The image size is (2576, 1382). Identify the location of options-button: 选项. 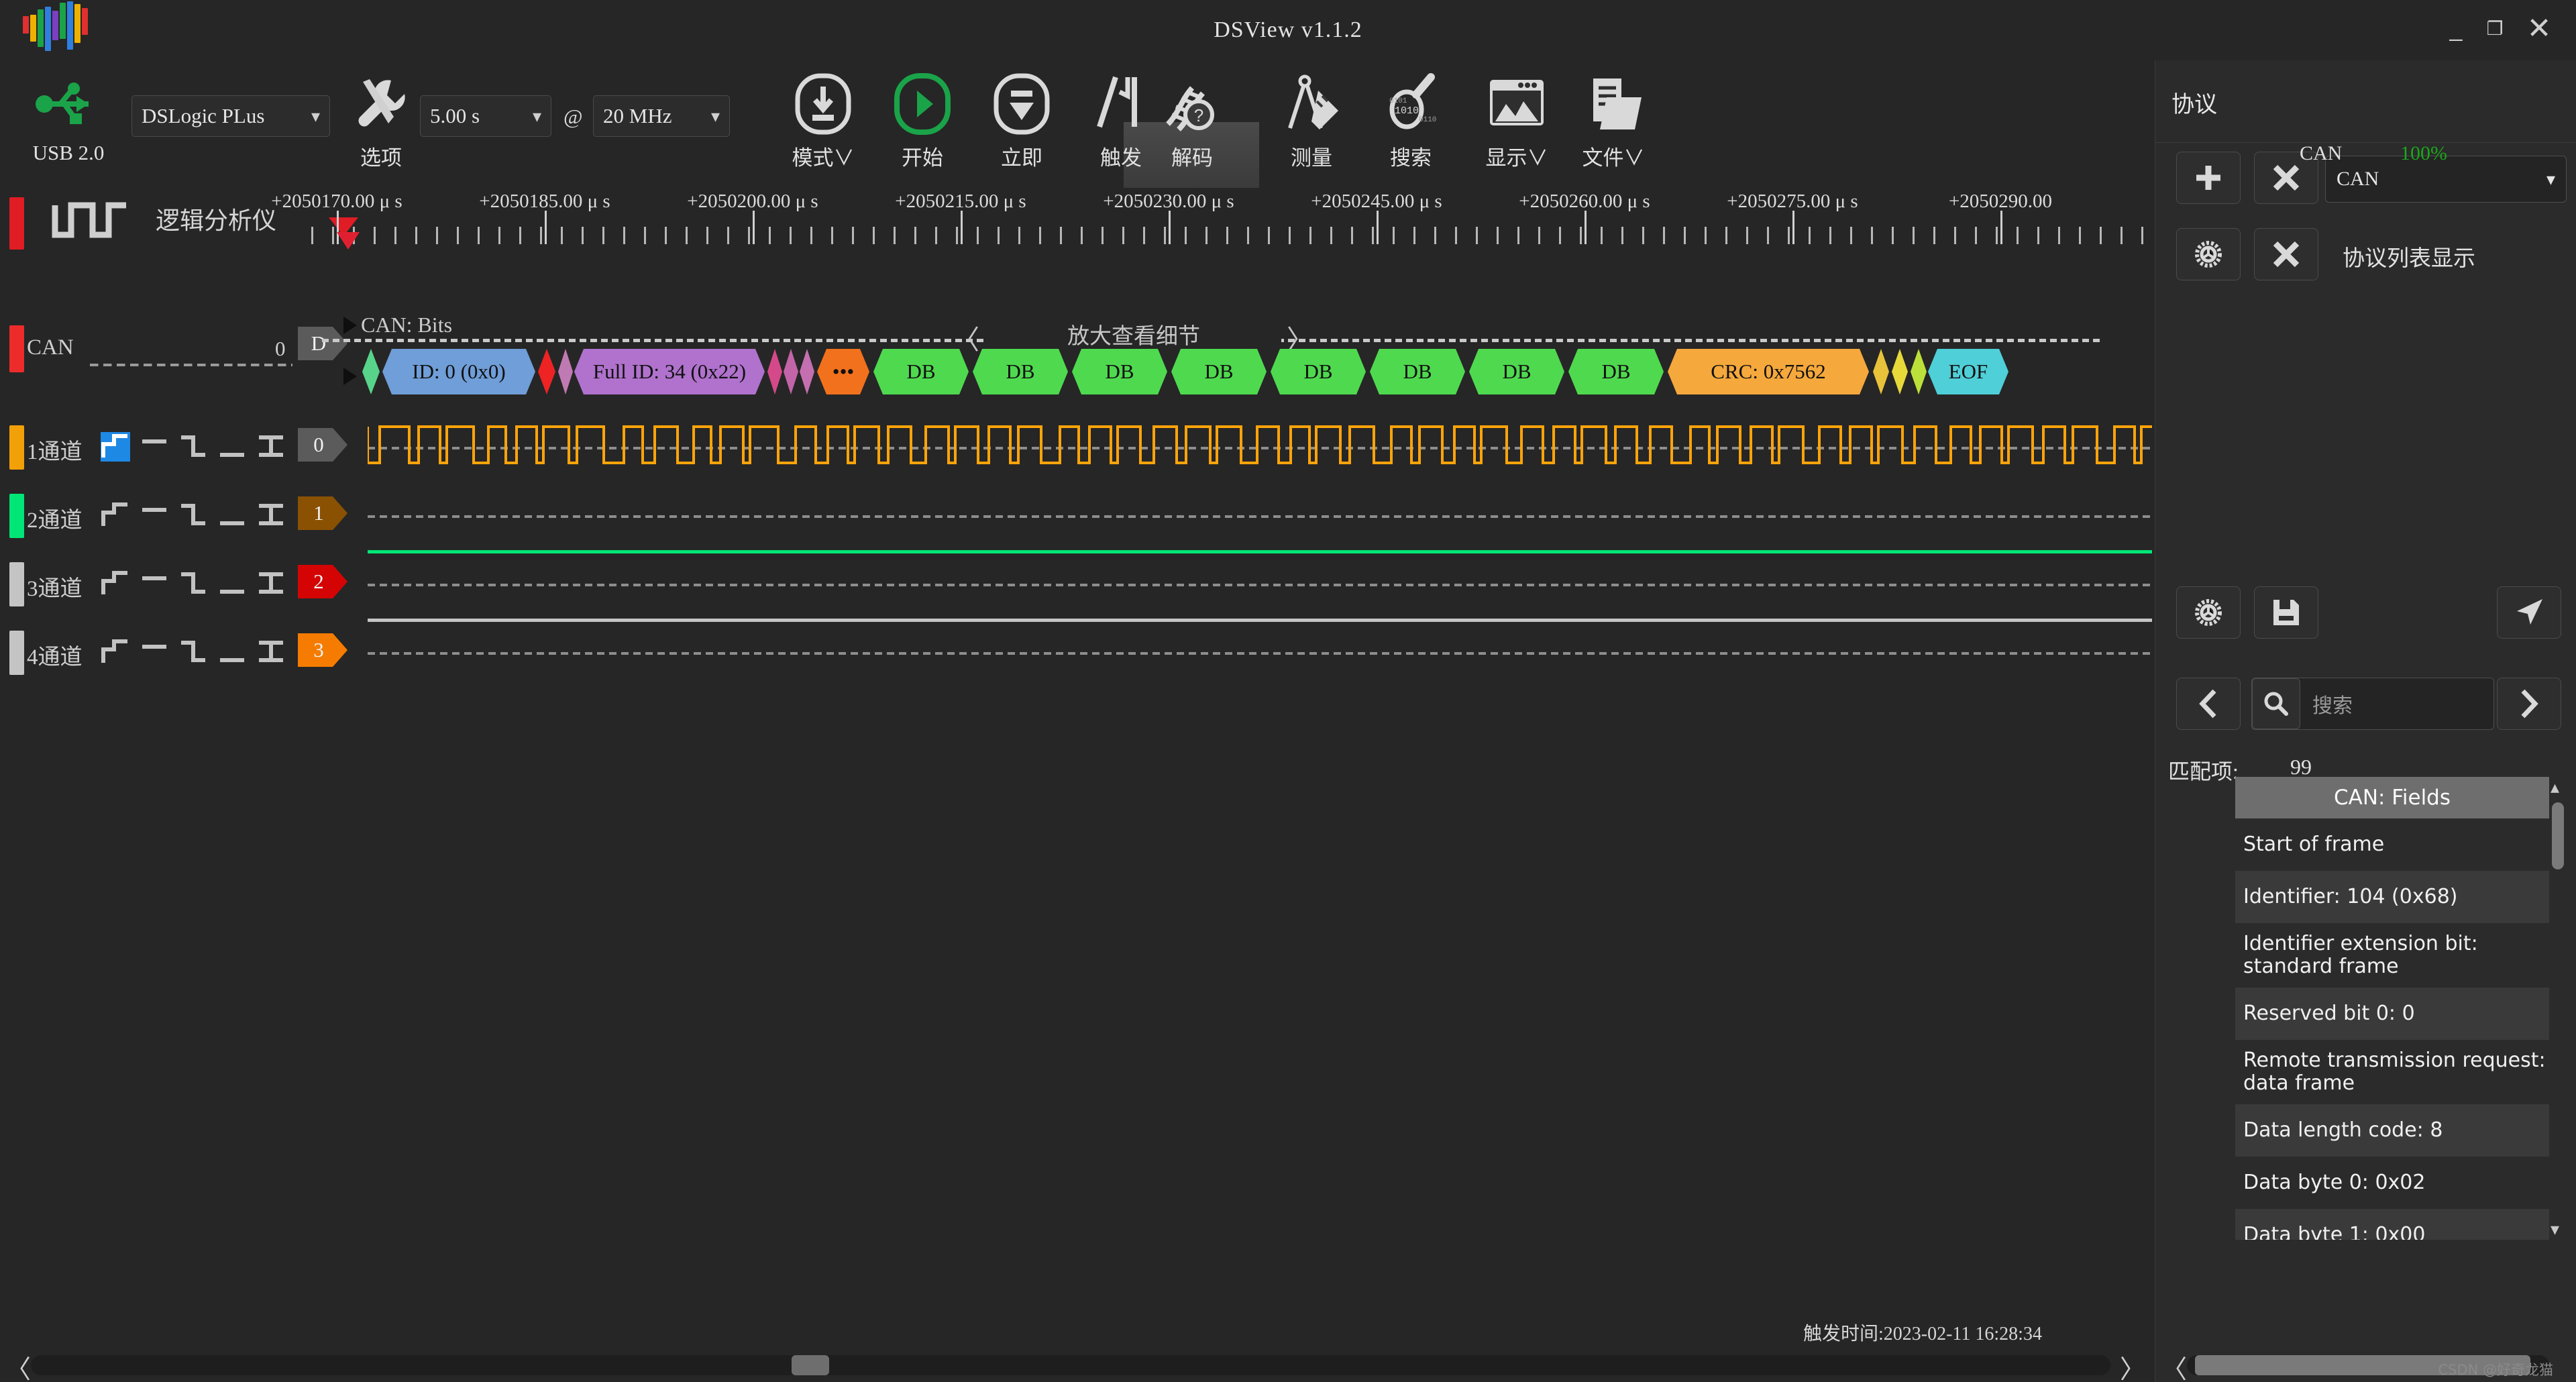
(381, 125).